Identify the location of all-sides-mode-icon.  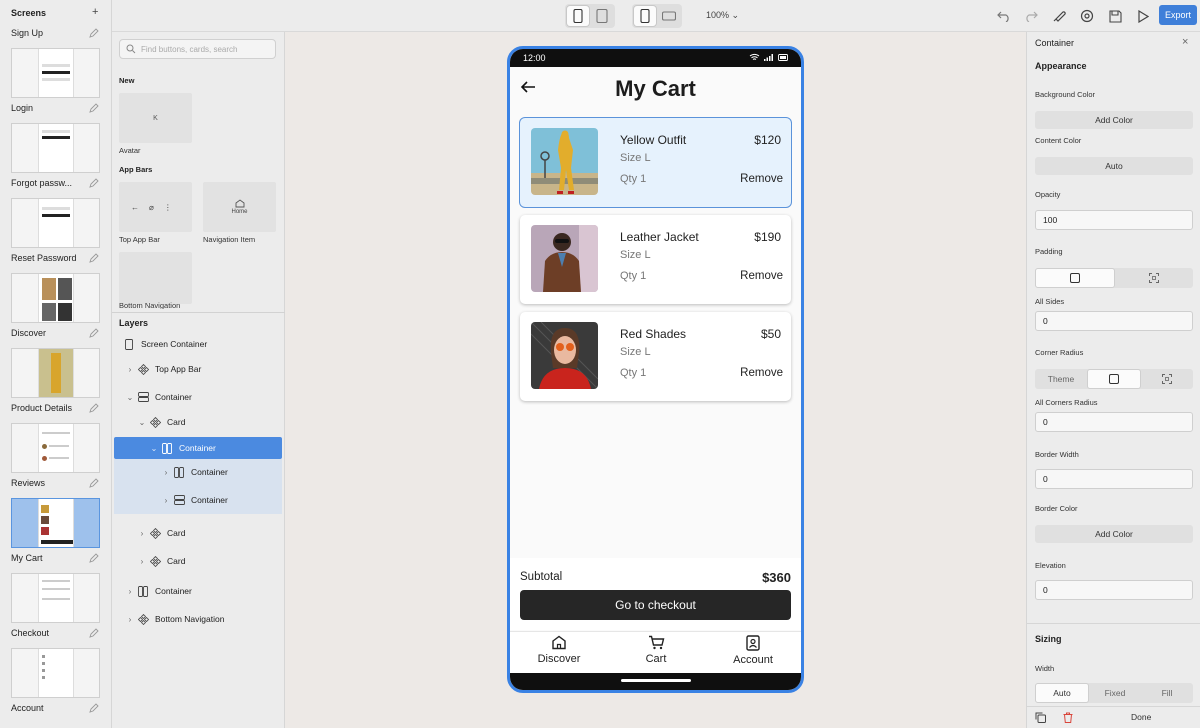
(1075, 278).